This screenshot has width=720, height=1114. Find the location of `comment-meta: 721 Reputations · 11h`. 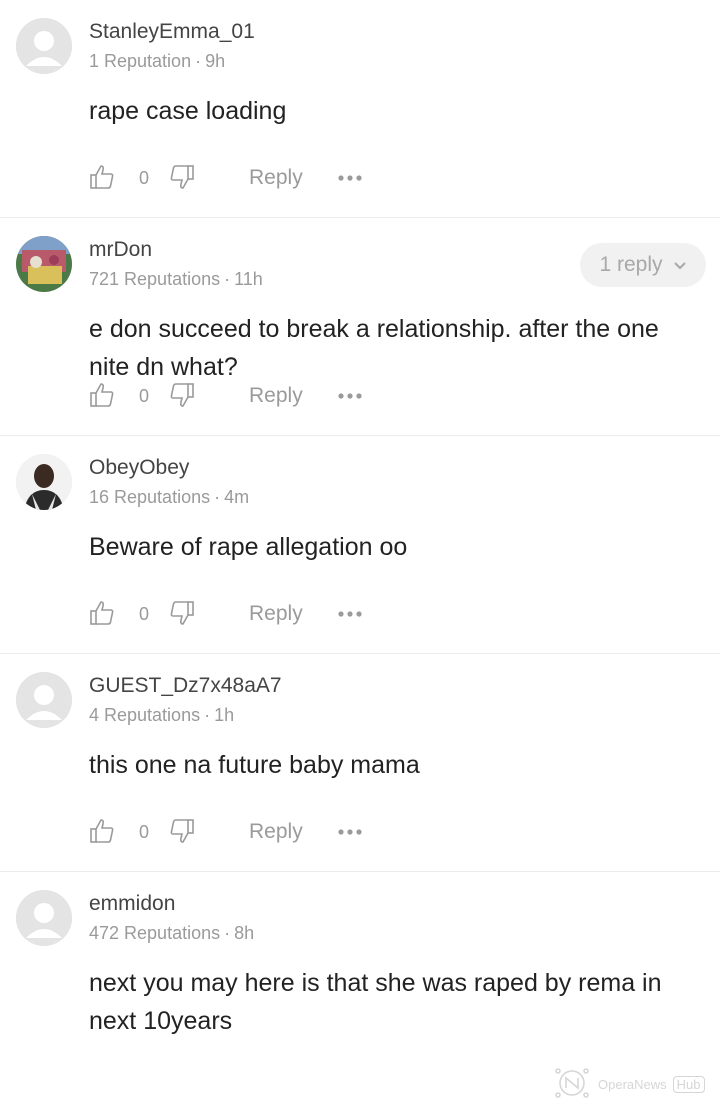

comment-meta: 721 Reputations · 11h is located at coordinates (176, 279).